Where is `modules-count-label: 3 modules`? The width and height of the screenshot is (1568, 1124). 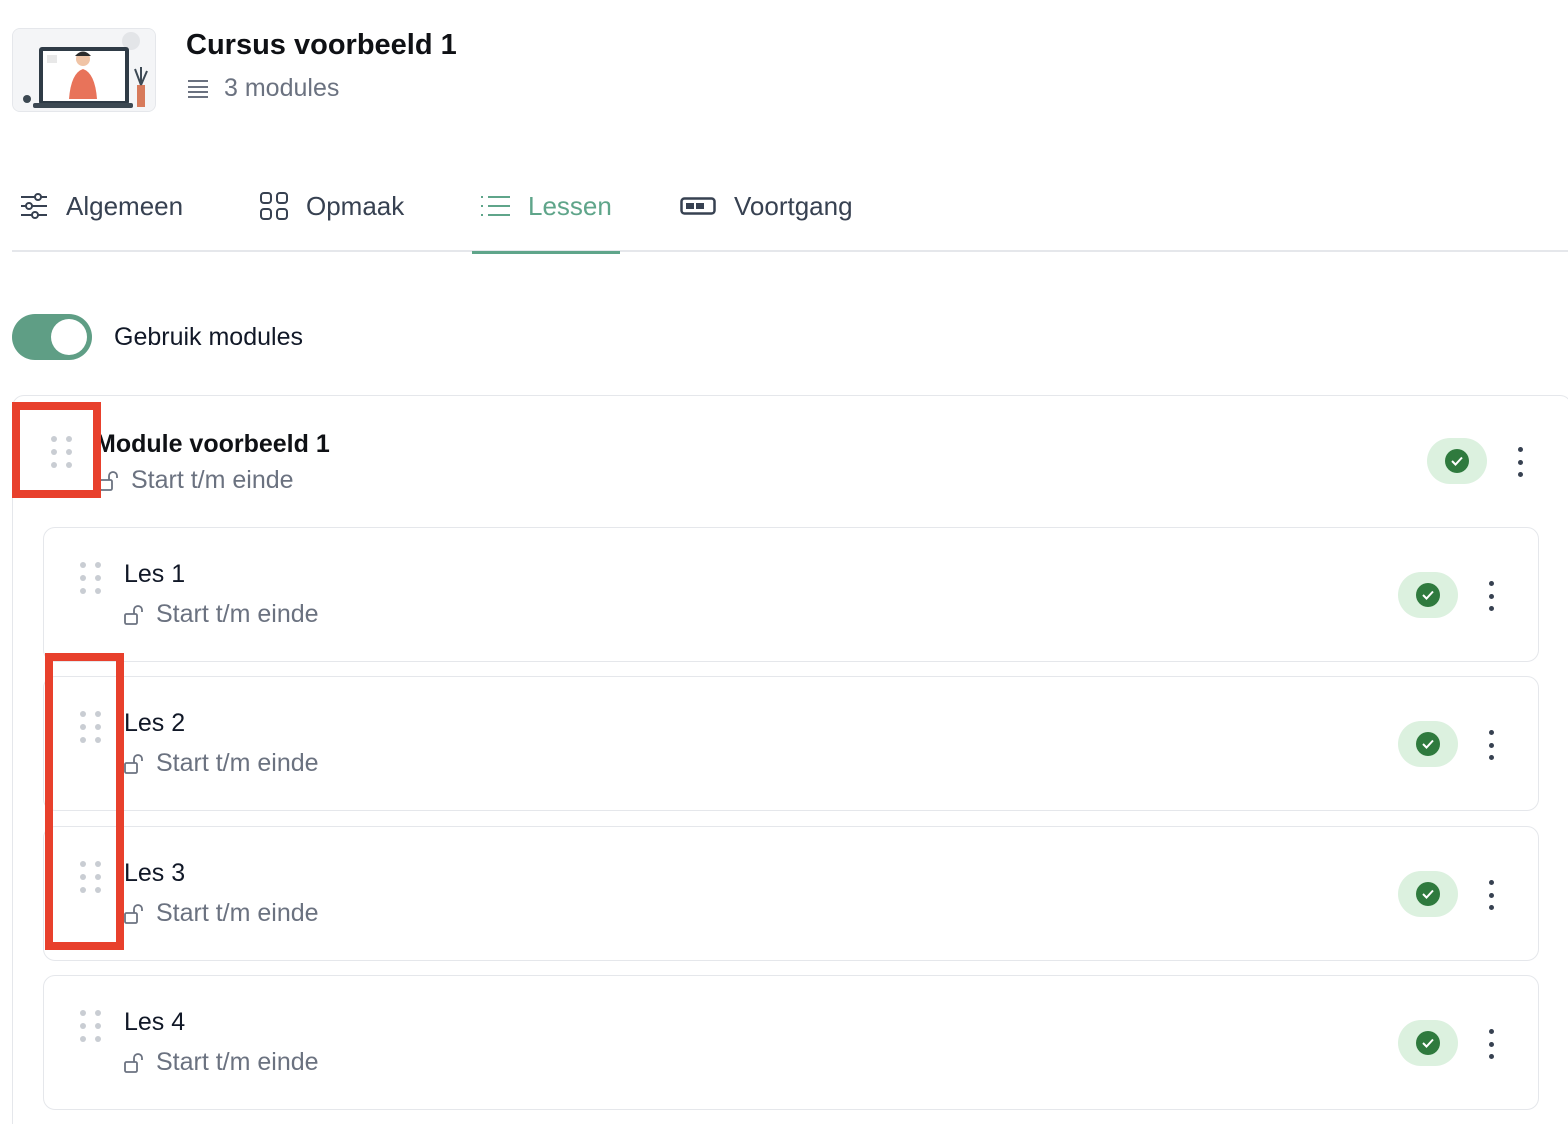
modules-count-label: 3 modules is located at coordinates (282, 88).